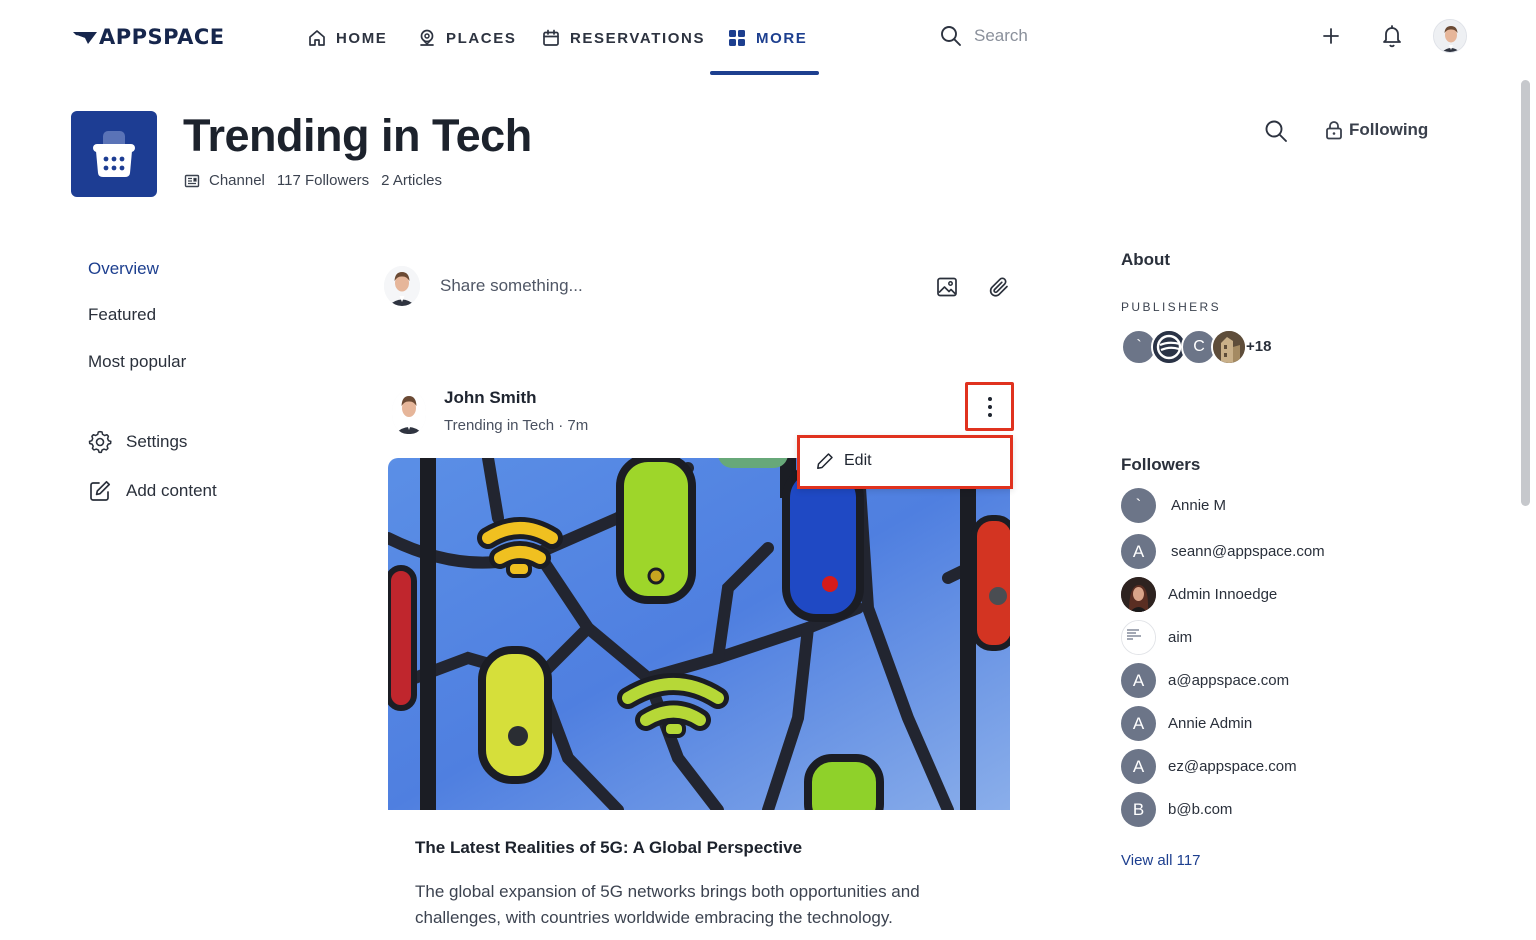 The width and height of the screenshot is (1536, 940). I want to click on follower-name: b@b.com, so click(1200, 809).